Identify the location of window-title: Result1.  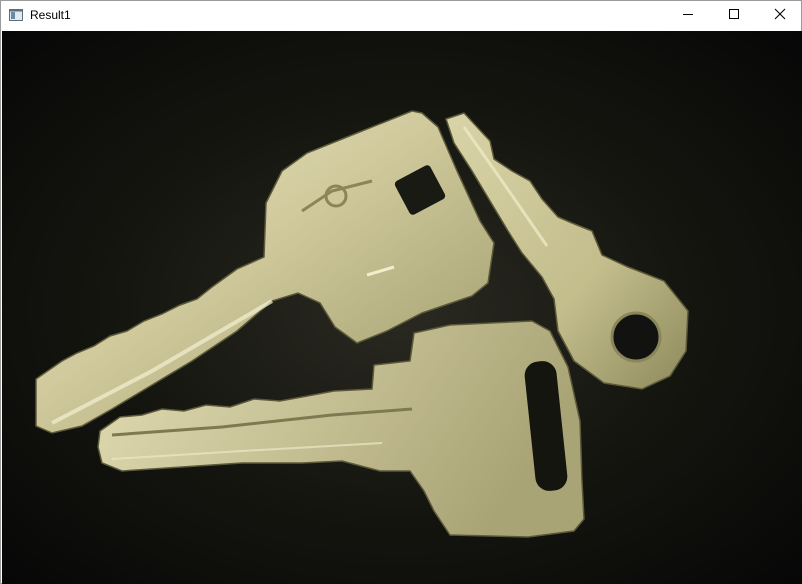
(50, 15).